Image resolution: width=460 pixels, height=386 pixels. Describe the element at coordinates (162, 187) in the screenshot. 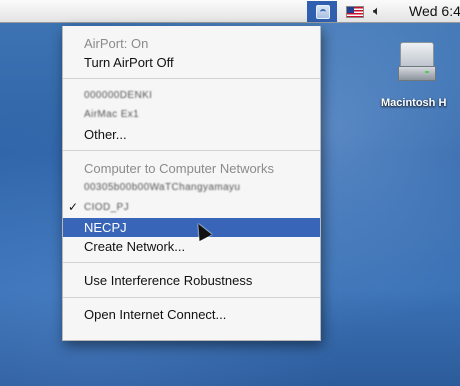

I see `computer-network-label: 00305b00b00WaTChangyamayu` at that location.